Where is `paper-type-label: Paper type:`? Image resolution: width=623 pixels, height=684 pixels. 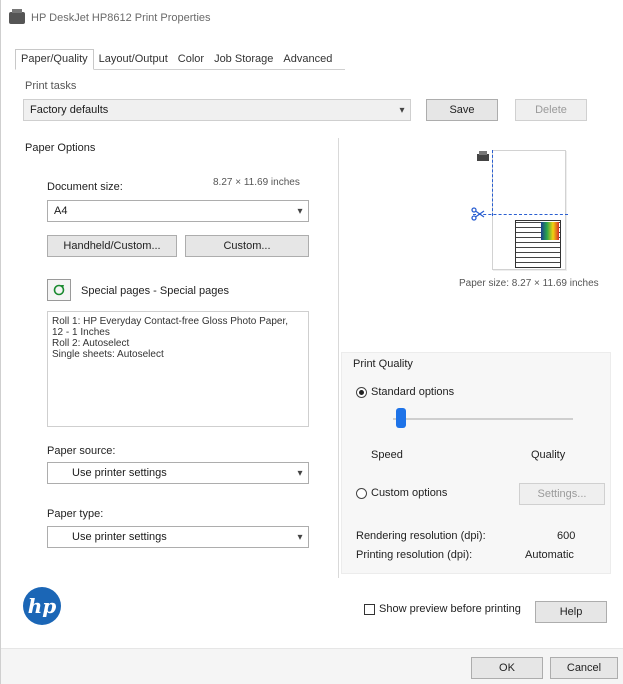
paper-type-label: Paper type: is located at coordinates (75, 514).